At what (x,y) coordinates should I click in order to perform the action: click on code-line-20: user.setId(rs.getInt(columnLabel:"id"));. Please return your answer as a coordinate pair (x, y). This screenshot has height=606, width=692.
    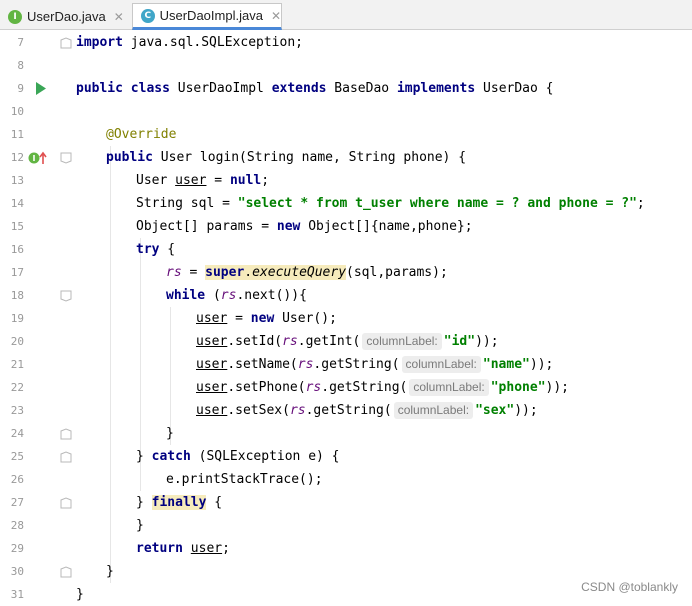
    Looking at the image, I should click on (347, 341).